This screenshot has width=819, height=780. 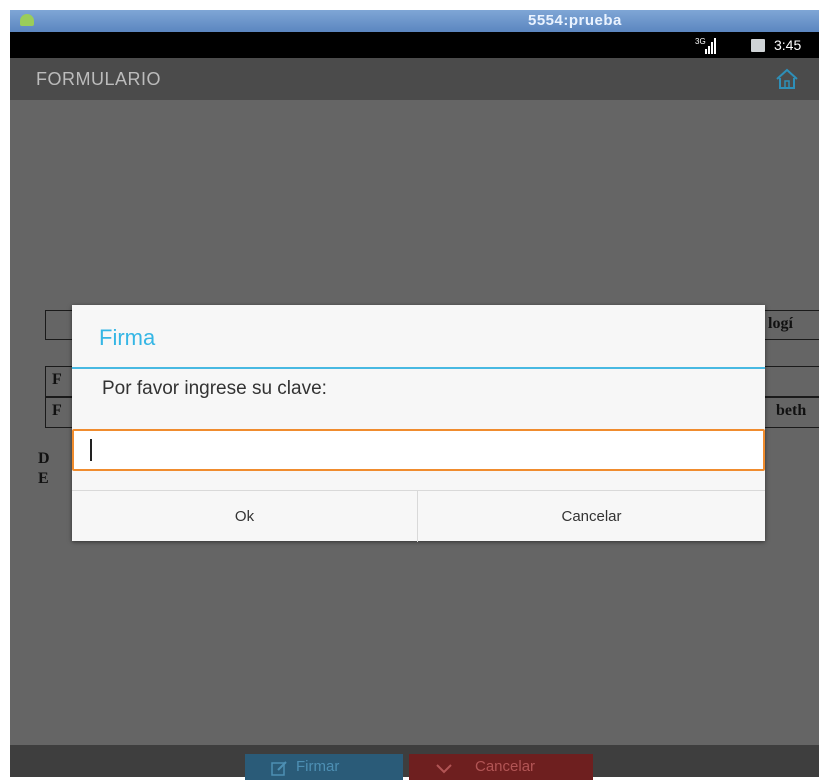 I want to click on form-row-value: beth, so click(x=791, y=410).